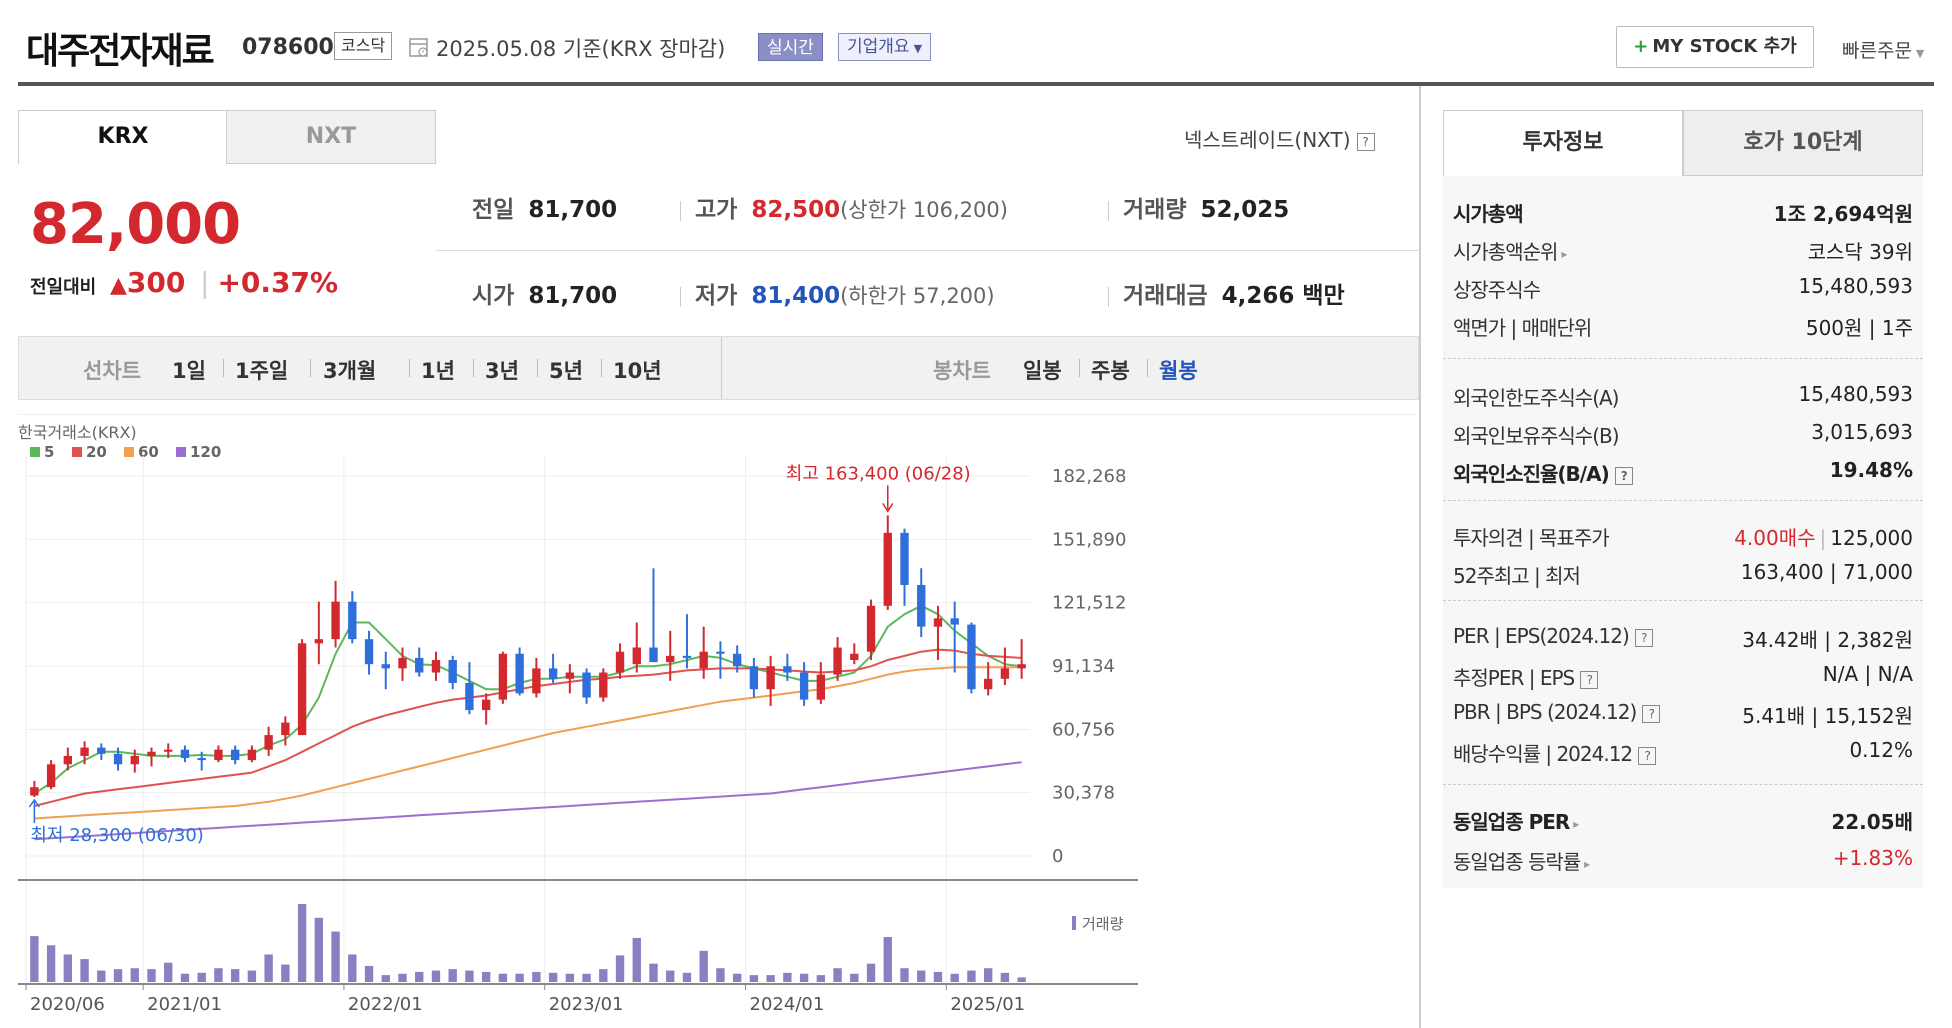  Describe the element at coordinates (1724, 46) in the screenshot. I see `my-stock-label: MY STOCK 추가` at that location.